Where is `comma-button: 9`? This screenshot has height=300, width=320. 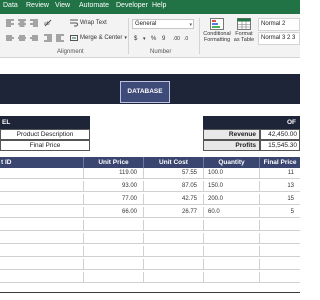 comma-button: 9 is located at coordinates (163, 39).